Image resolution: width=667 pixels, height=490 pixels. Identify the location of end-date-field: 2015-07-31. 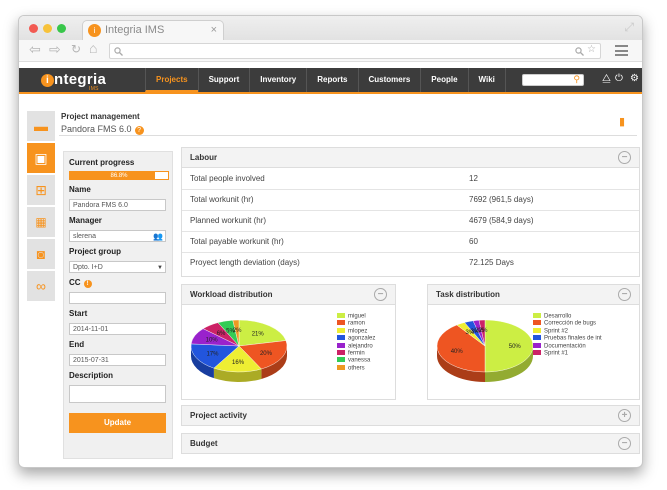
(117, 360).